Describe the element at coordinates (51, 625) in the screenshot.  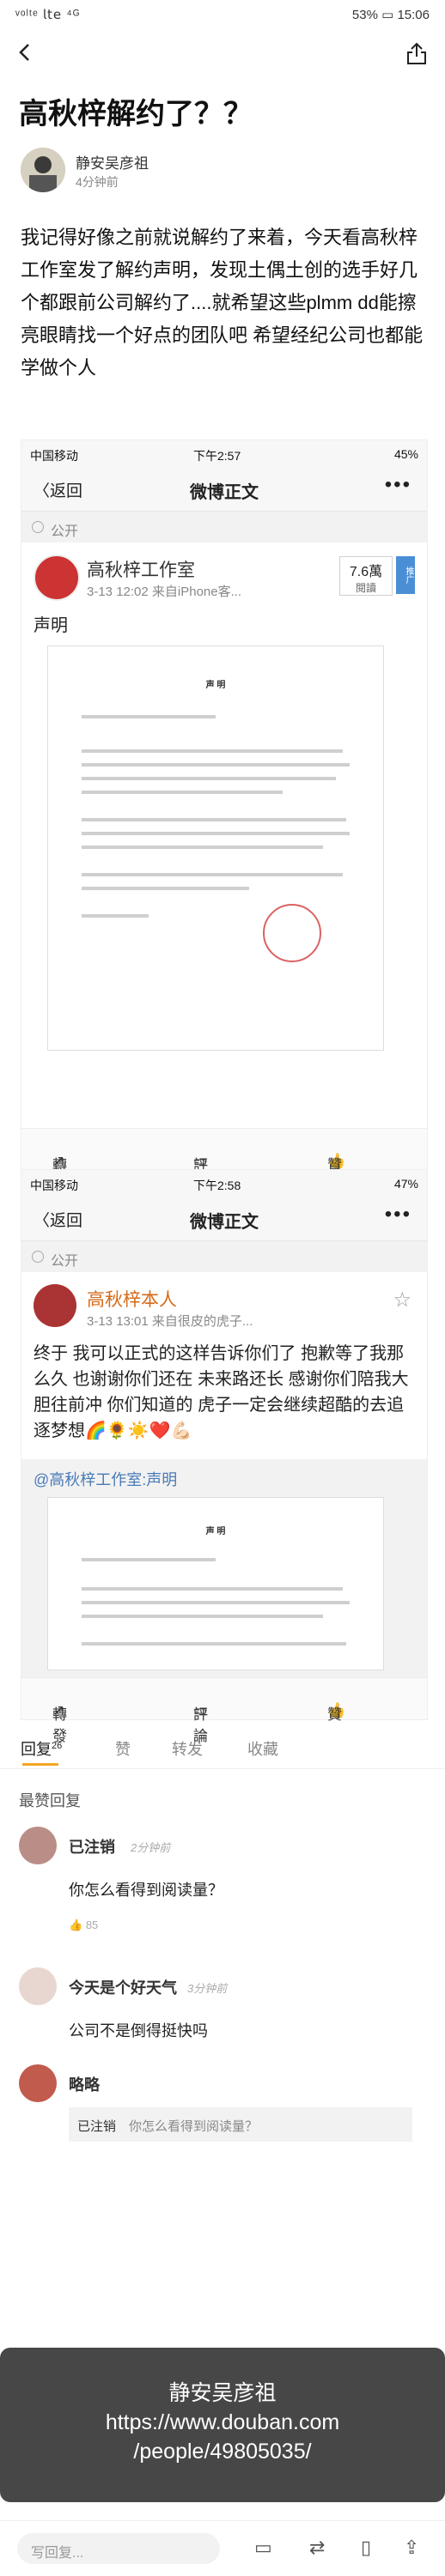
I see `post-text: 声明` at that location.